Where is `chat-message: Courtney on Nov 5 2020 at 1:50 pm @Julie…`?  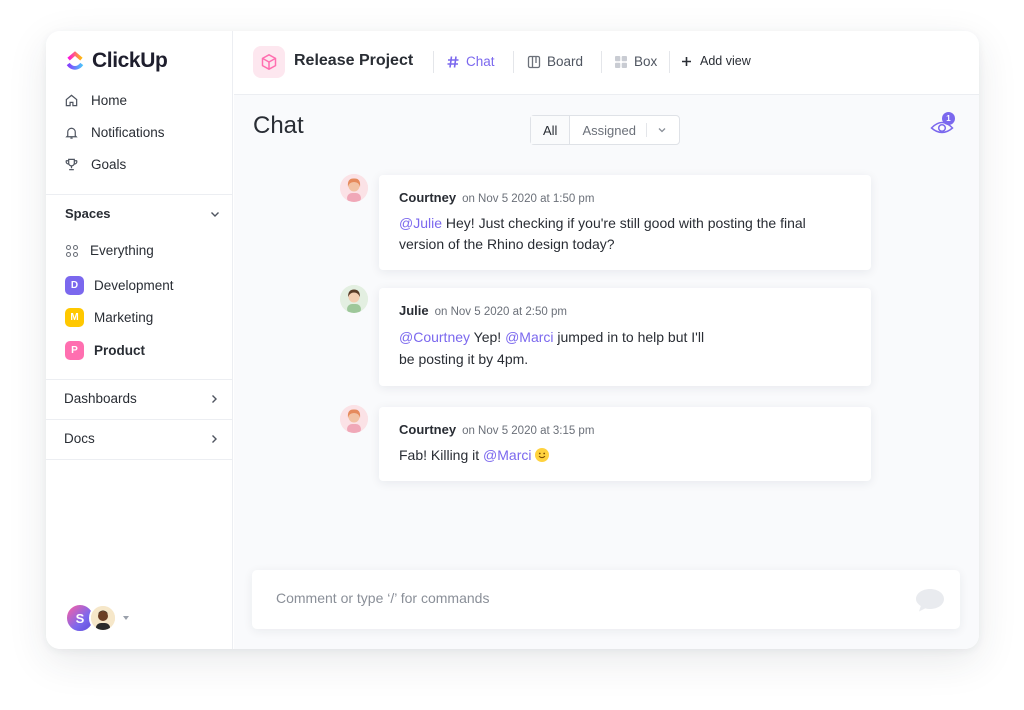 chat-message: Courtney on Nov 5 2020 at 1:50 pm @Julie… is located at coordinates (625, 222).